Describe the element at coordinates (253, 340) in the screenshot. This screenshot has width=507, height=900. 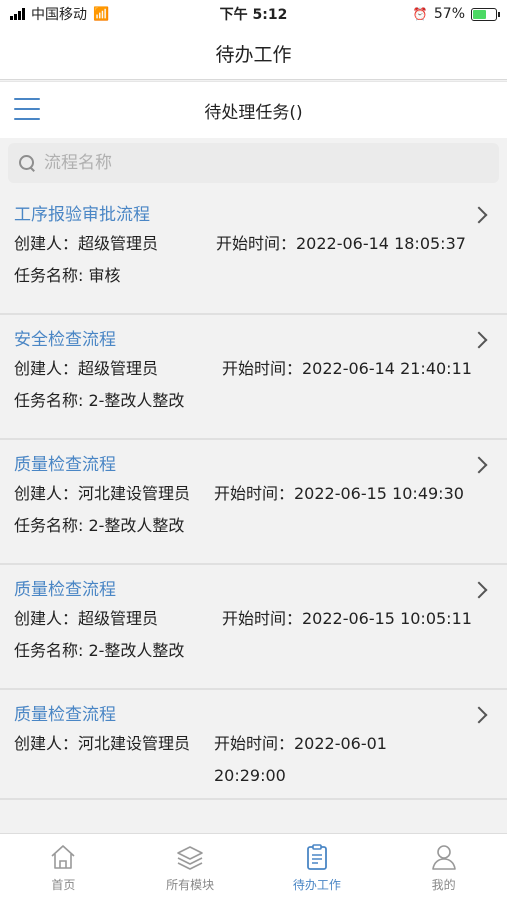
I see `task-title: 安全检查流程` at that location.